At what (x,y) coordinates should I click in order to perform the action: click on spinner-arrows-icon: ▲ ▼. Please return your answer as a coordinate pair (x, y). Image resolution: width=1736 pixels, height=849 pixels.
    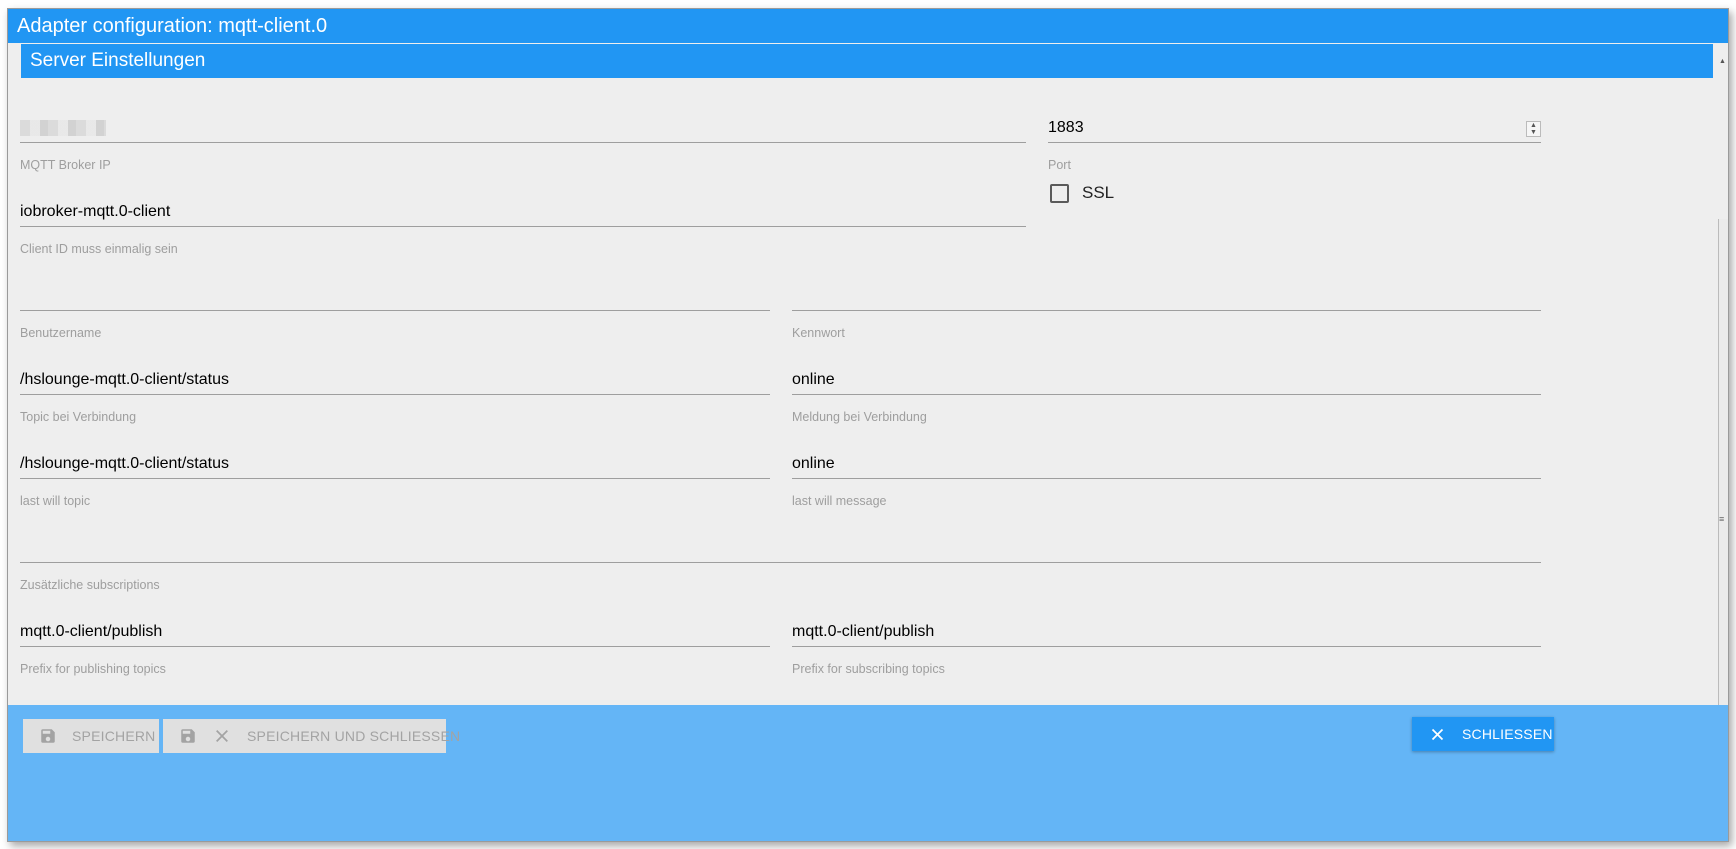
    Looking at the image, I should click on (1533, 129).